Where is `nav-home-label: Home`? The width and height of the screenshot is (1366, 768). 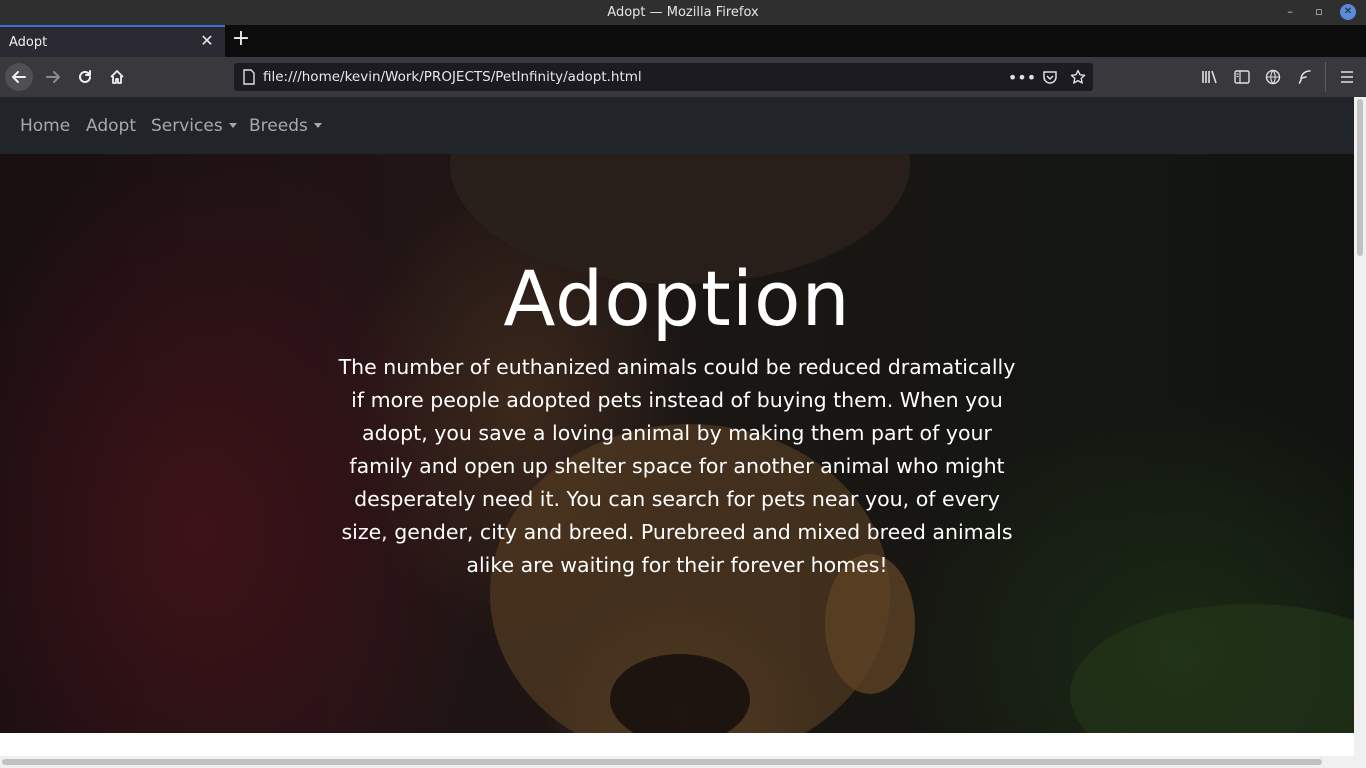
nav-home-label: Home is located at coordinates (45, 126).